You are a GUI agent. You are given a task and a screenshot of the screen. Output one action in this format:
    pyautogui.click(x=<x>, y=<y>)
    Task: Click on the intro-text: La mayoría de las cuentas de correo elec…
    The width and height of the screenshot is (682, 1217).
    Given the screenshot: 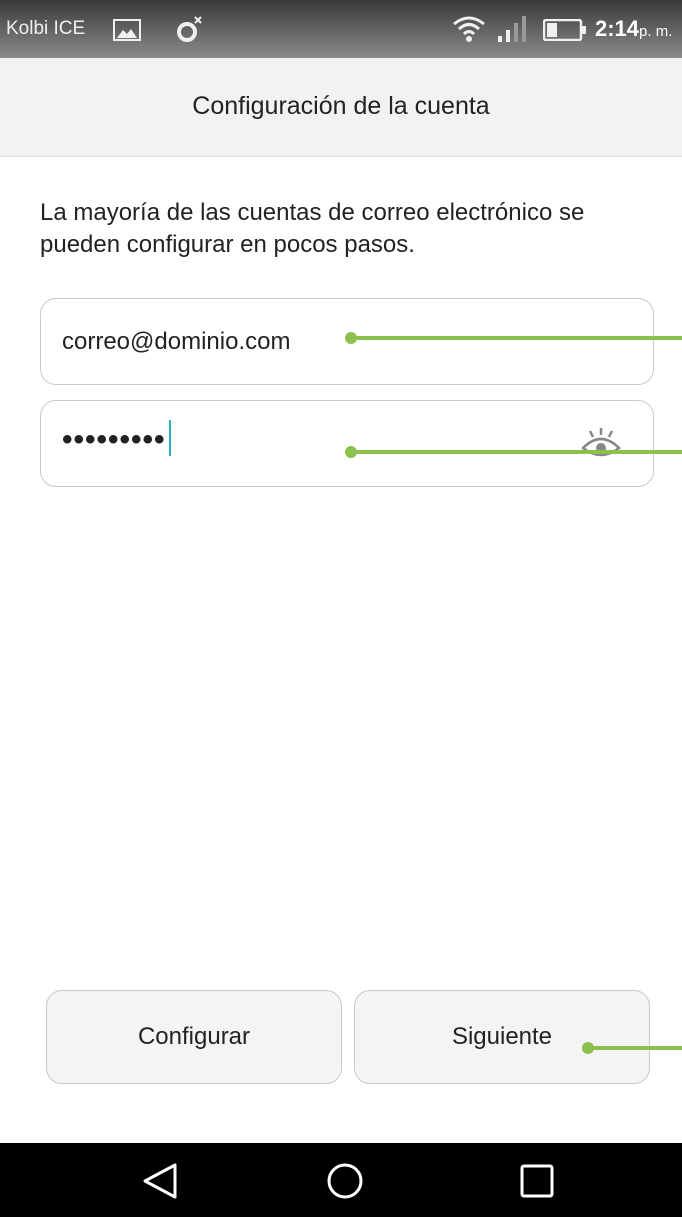 What is the action you would take?
    pyautogui.click(x=312, y=228)
    